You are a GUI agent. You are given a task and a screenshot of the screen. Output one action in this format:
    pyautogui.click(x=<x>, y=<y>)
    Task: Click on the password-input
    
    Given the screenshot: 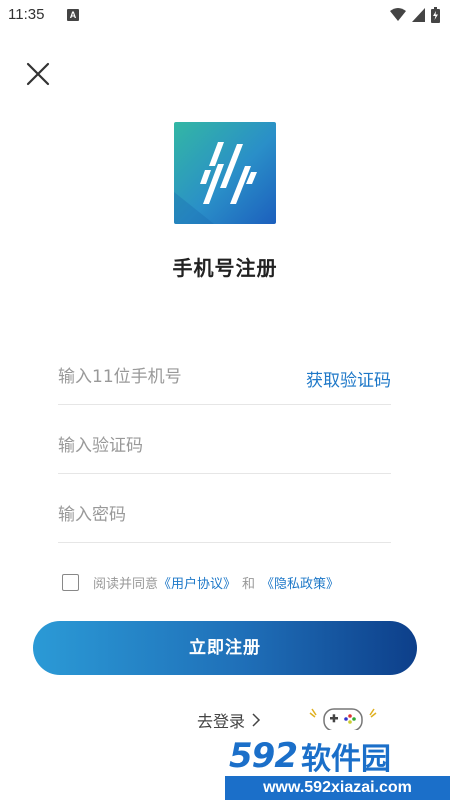 What is the action you would take?
    pyautogui.click(x=173, y=515)
    